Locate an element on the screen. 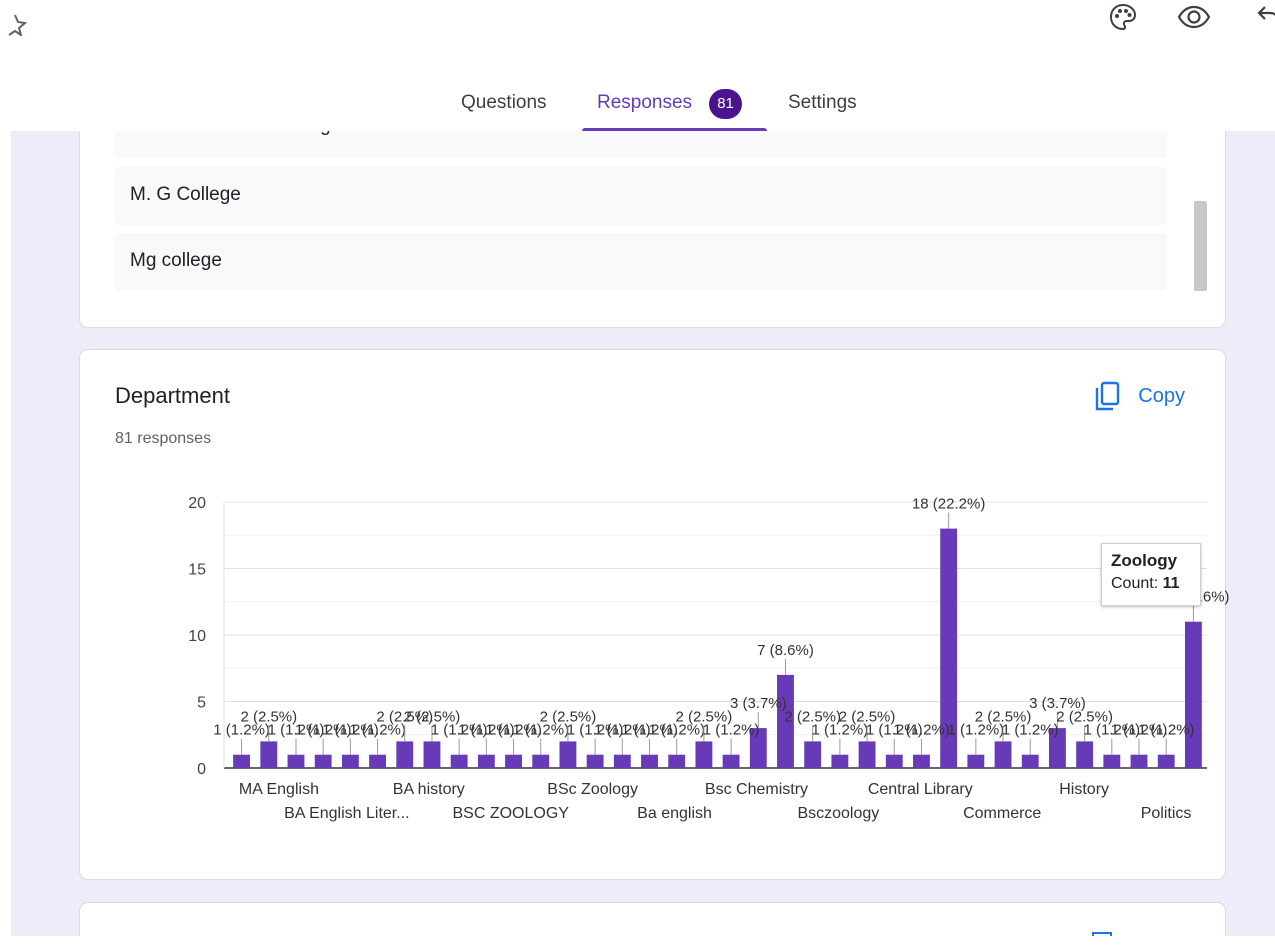 This screenshot has width=1275, height=945. star-outline-icon is located at coordinates (17, 25).